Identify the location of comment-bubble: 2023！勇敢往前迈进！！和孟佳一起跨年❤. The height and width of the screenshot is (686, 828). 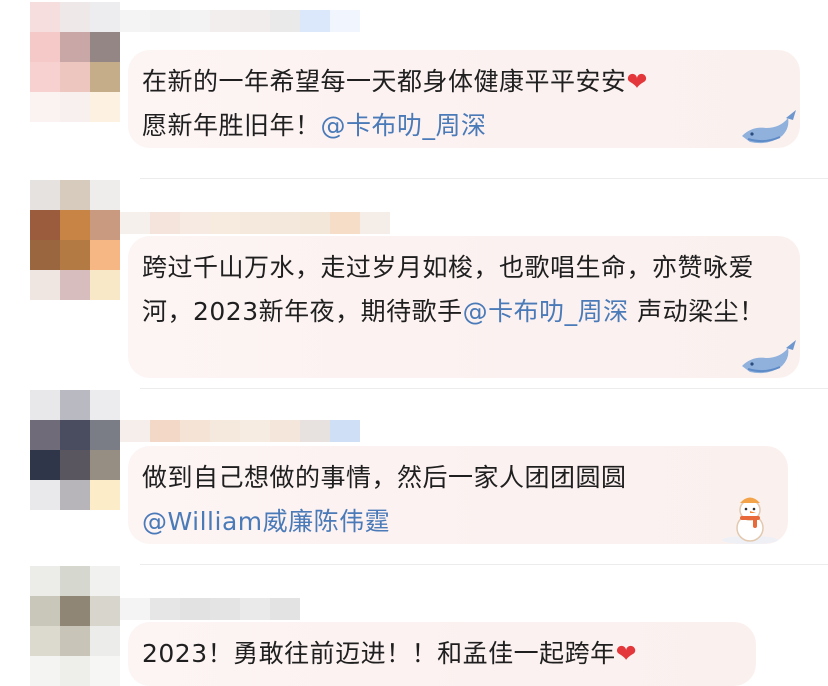
(442, 654).